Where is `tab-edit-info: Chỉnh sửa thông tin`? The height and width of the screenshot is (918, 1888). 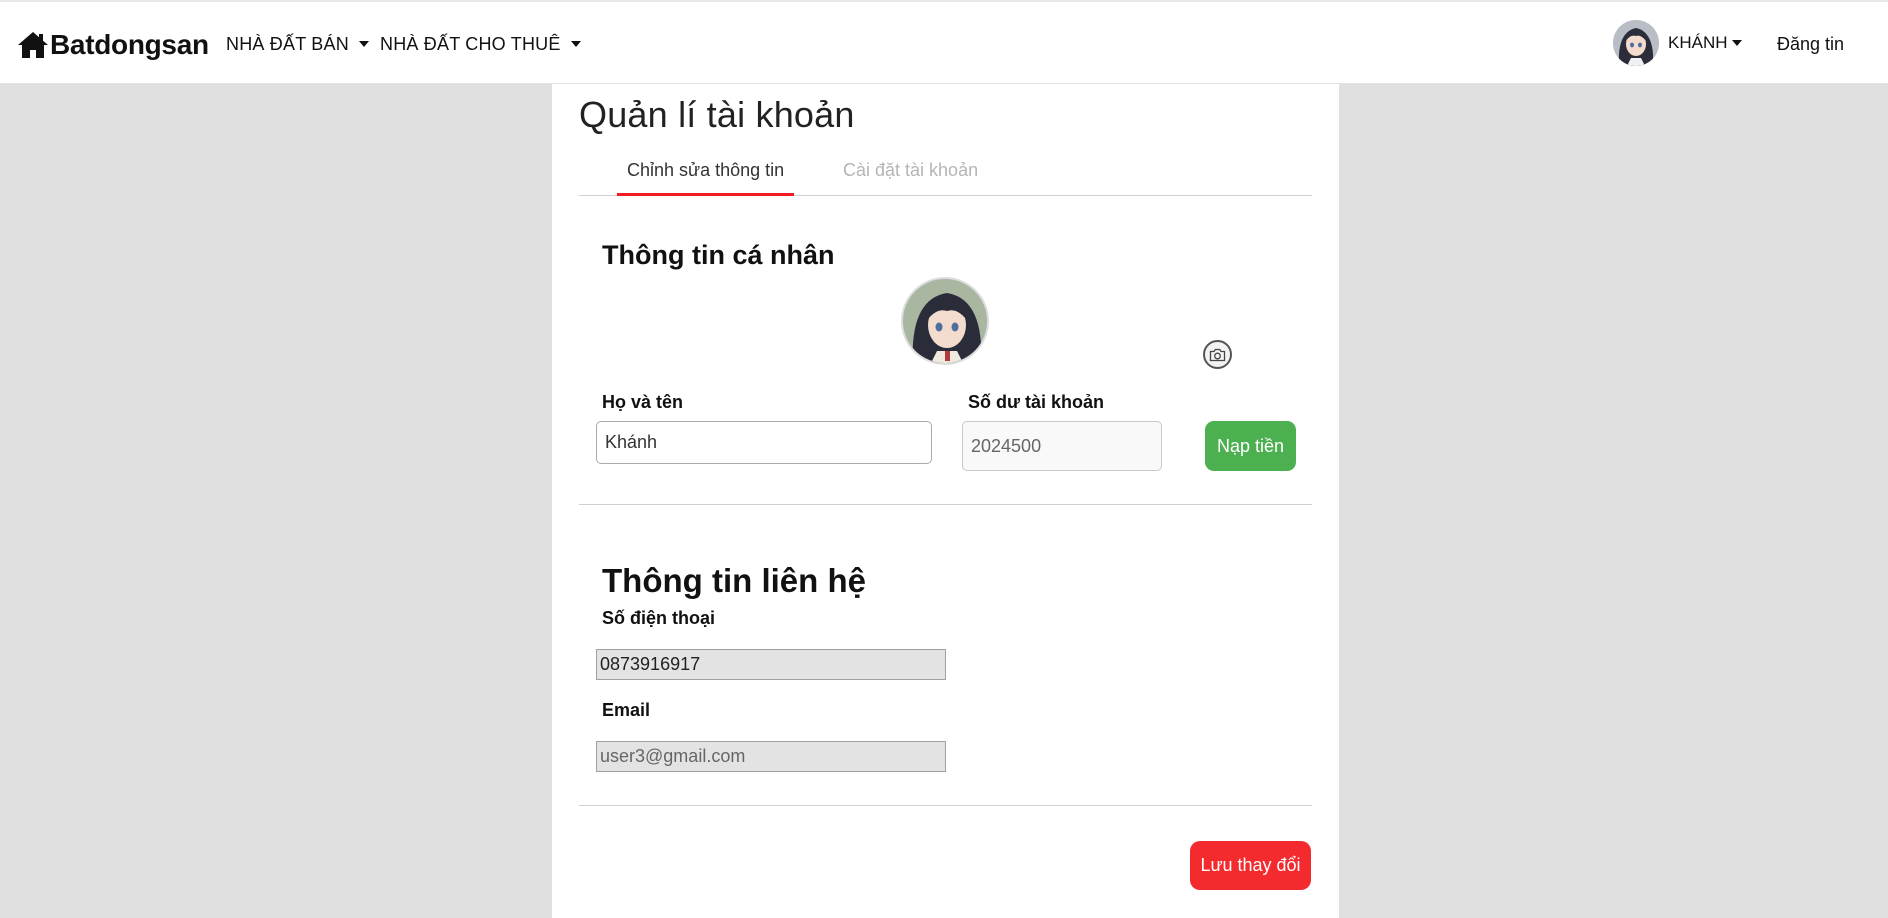
tab-edit-info: Chỉnh sửa thông tin is located at coordinates (706, 178).